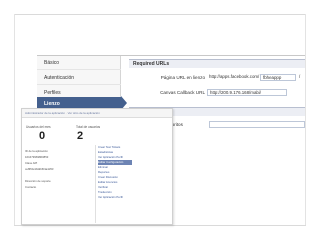 Image resolution: width=320 pixels, height=240 pixels. I want to click on canvas-page-url-input: fbheappp, so click(278, 77).